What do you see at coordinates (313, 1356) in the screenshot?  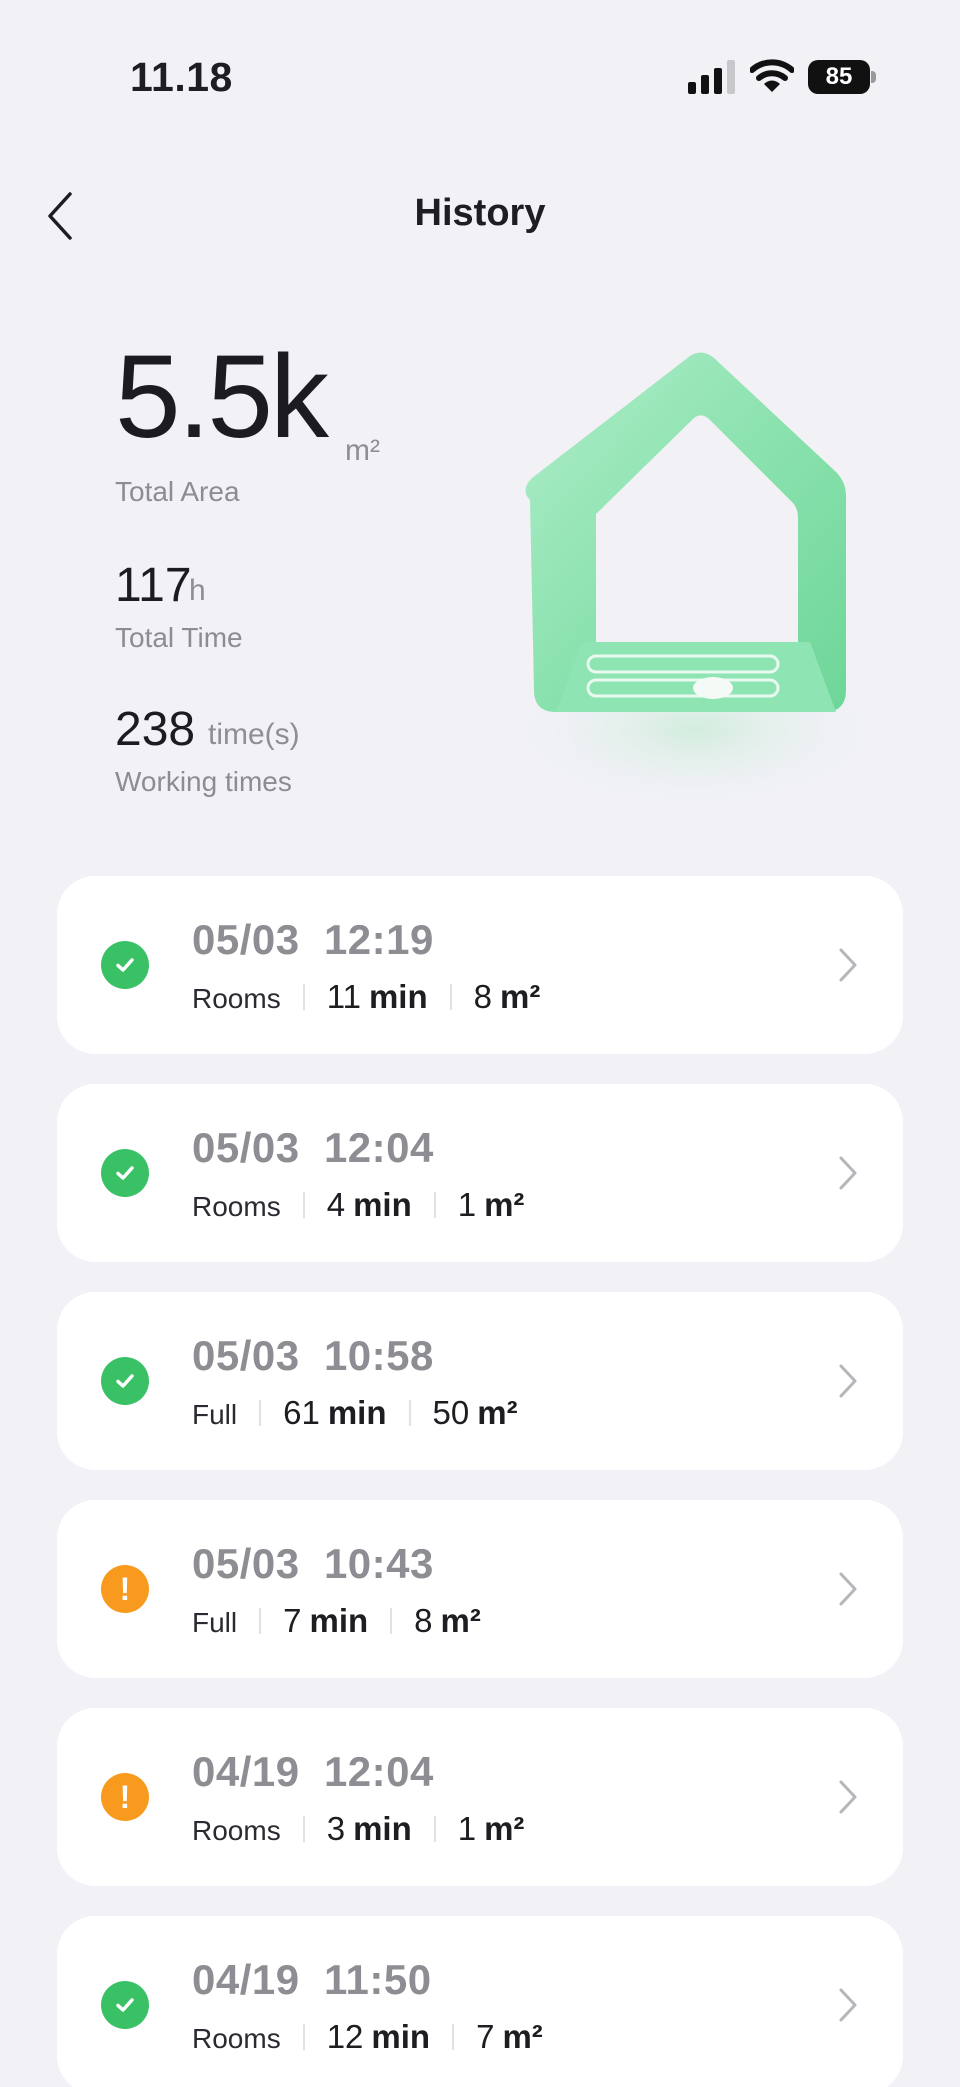 I see `record-datetime: 05/03 10:58` at bounding box center [313, 1356].